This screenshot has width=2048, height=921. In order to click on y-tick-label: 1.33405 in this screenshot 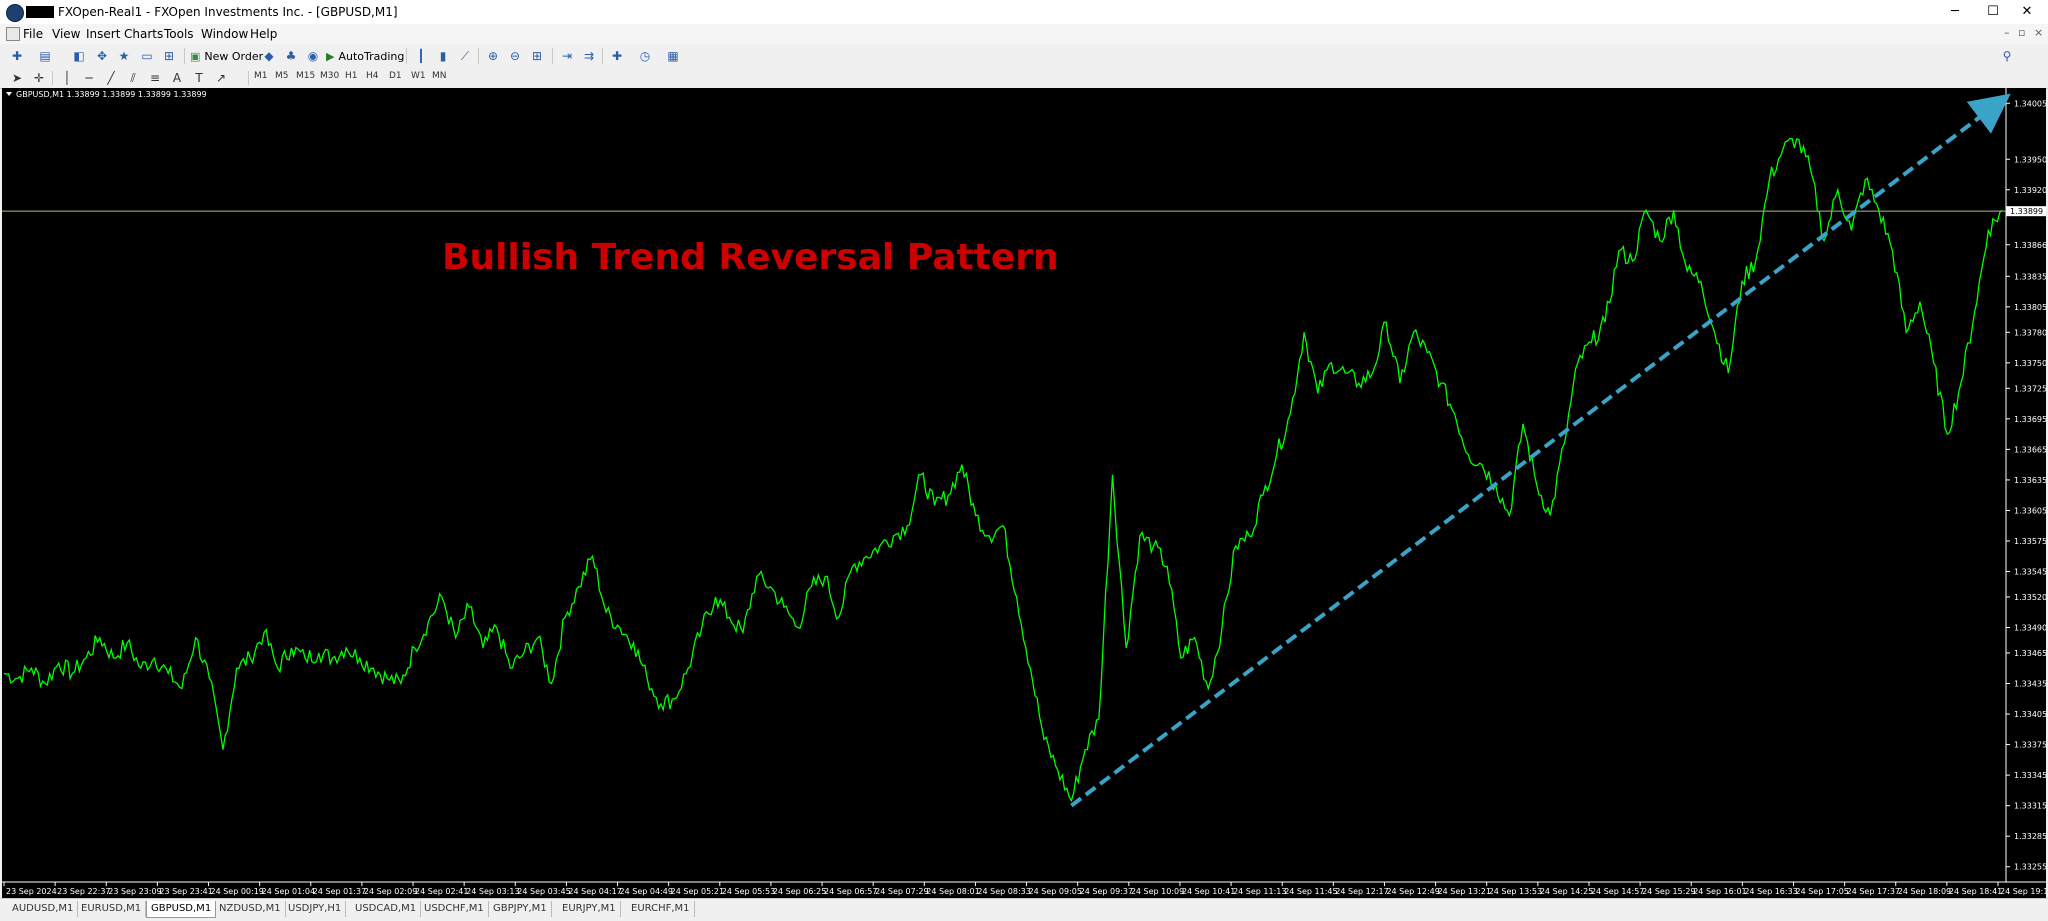, I will do `click(2030, 714)`.